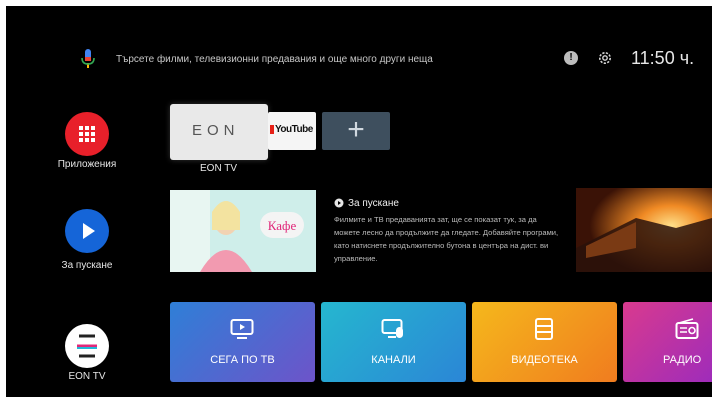 This screenshot has width=718, height=404. Describe the element at coordinates (373, 203) in the screenshot. I see `play-next-title: За пускане` at that location.